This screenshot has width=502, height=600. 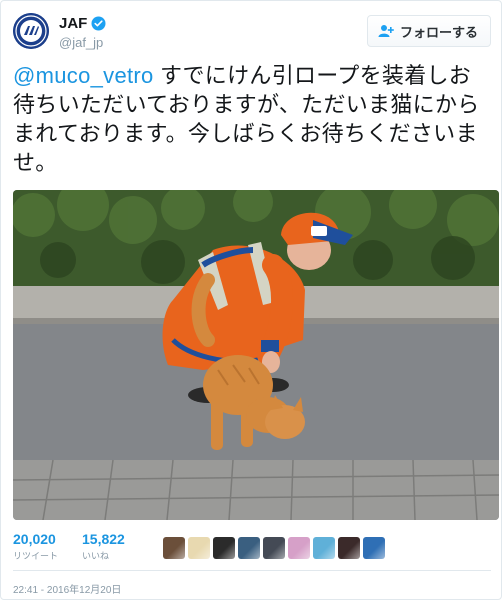 I want to click on retweet-stat: 20,020 リツイート, so click(x=35, y=546).